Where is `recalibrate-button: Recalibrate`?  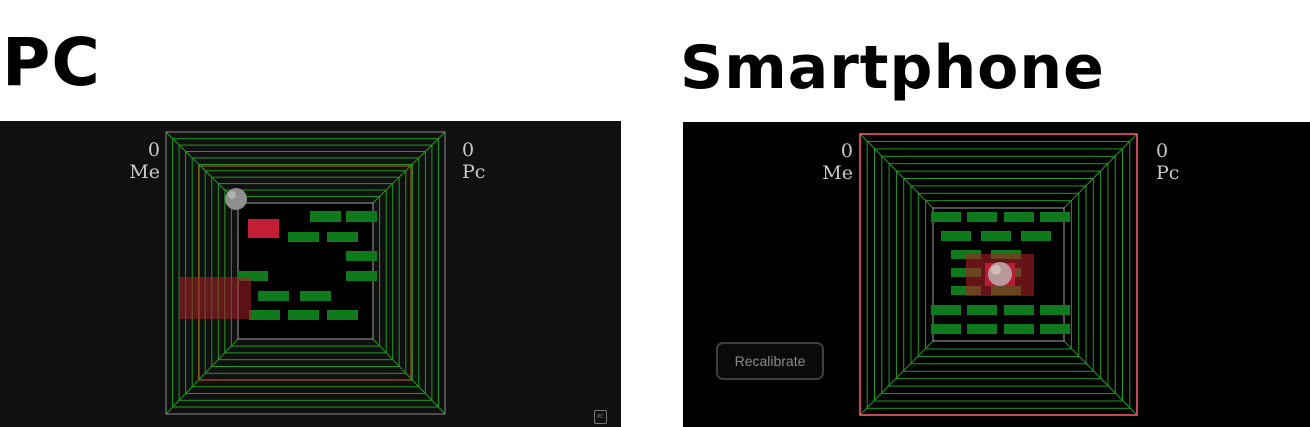 recalibrate-button: Recalibrate is located at coordinates (770, 361).